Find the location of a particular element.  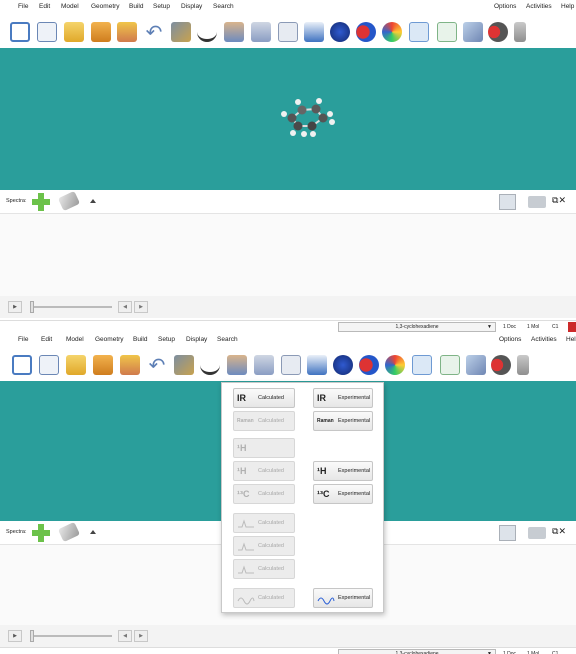

mol-count: 1 Mol is located at coordinates (533, 327).